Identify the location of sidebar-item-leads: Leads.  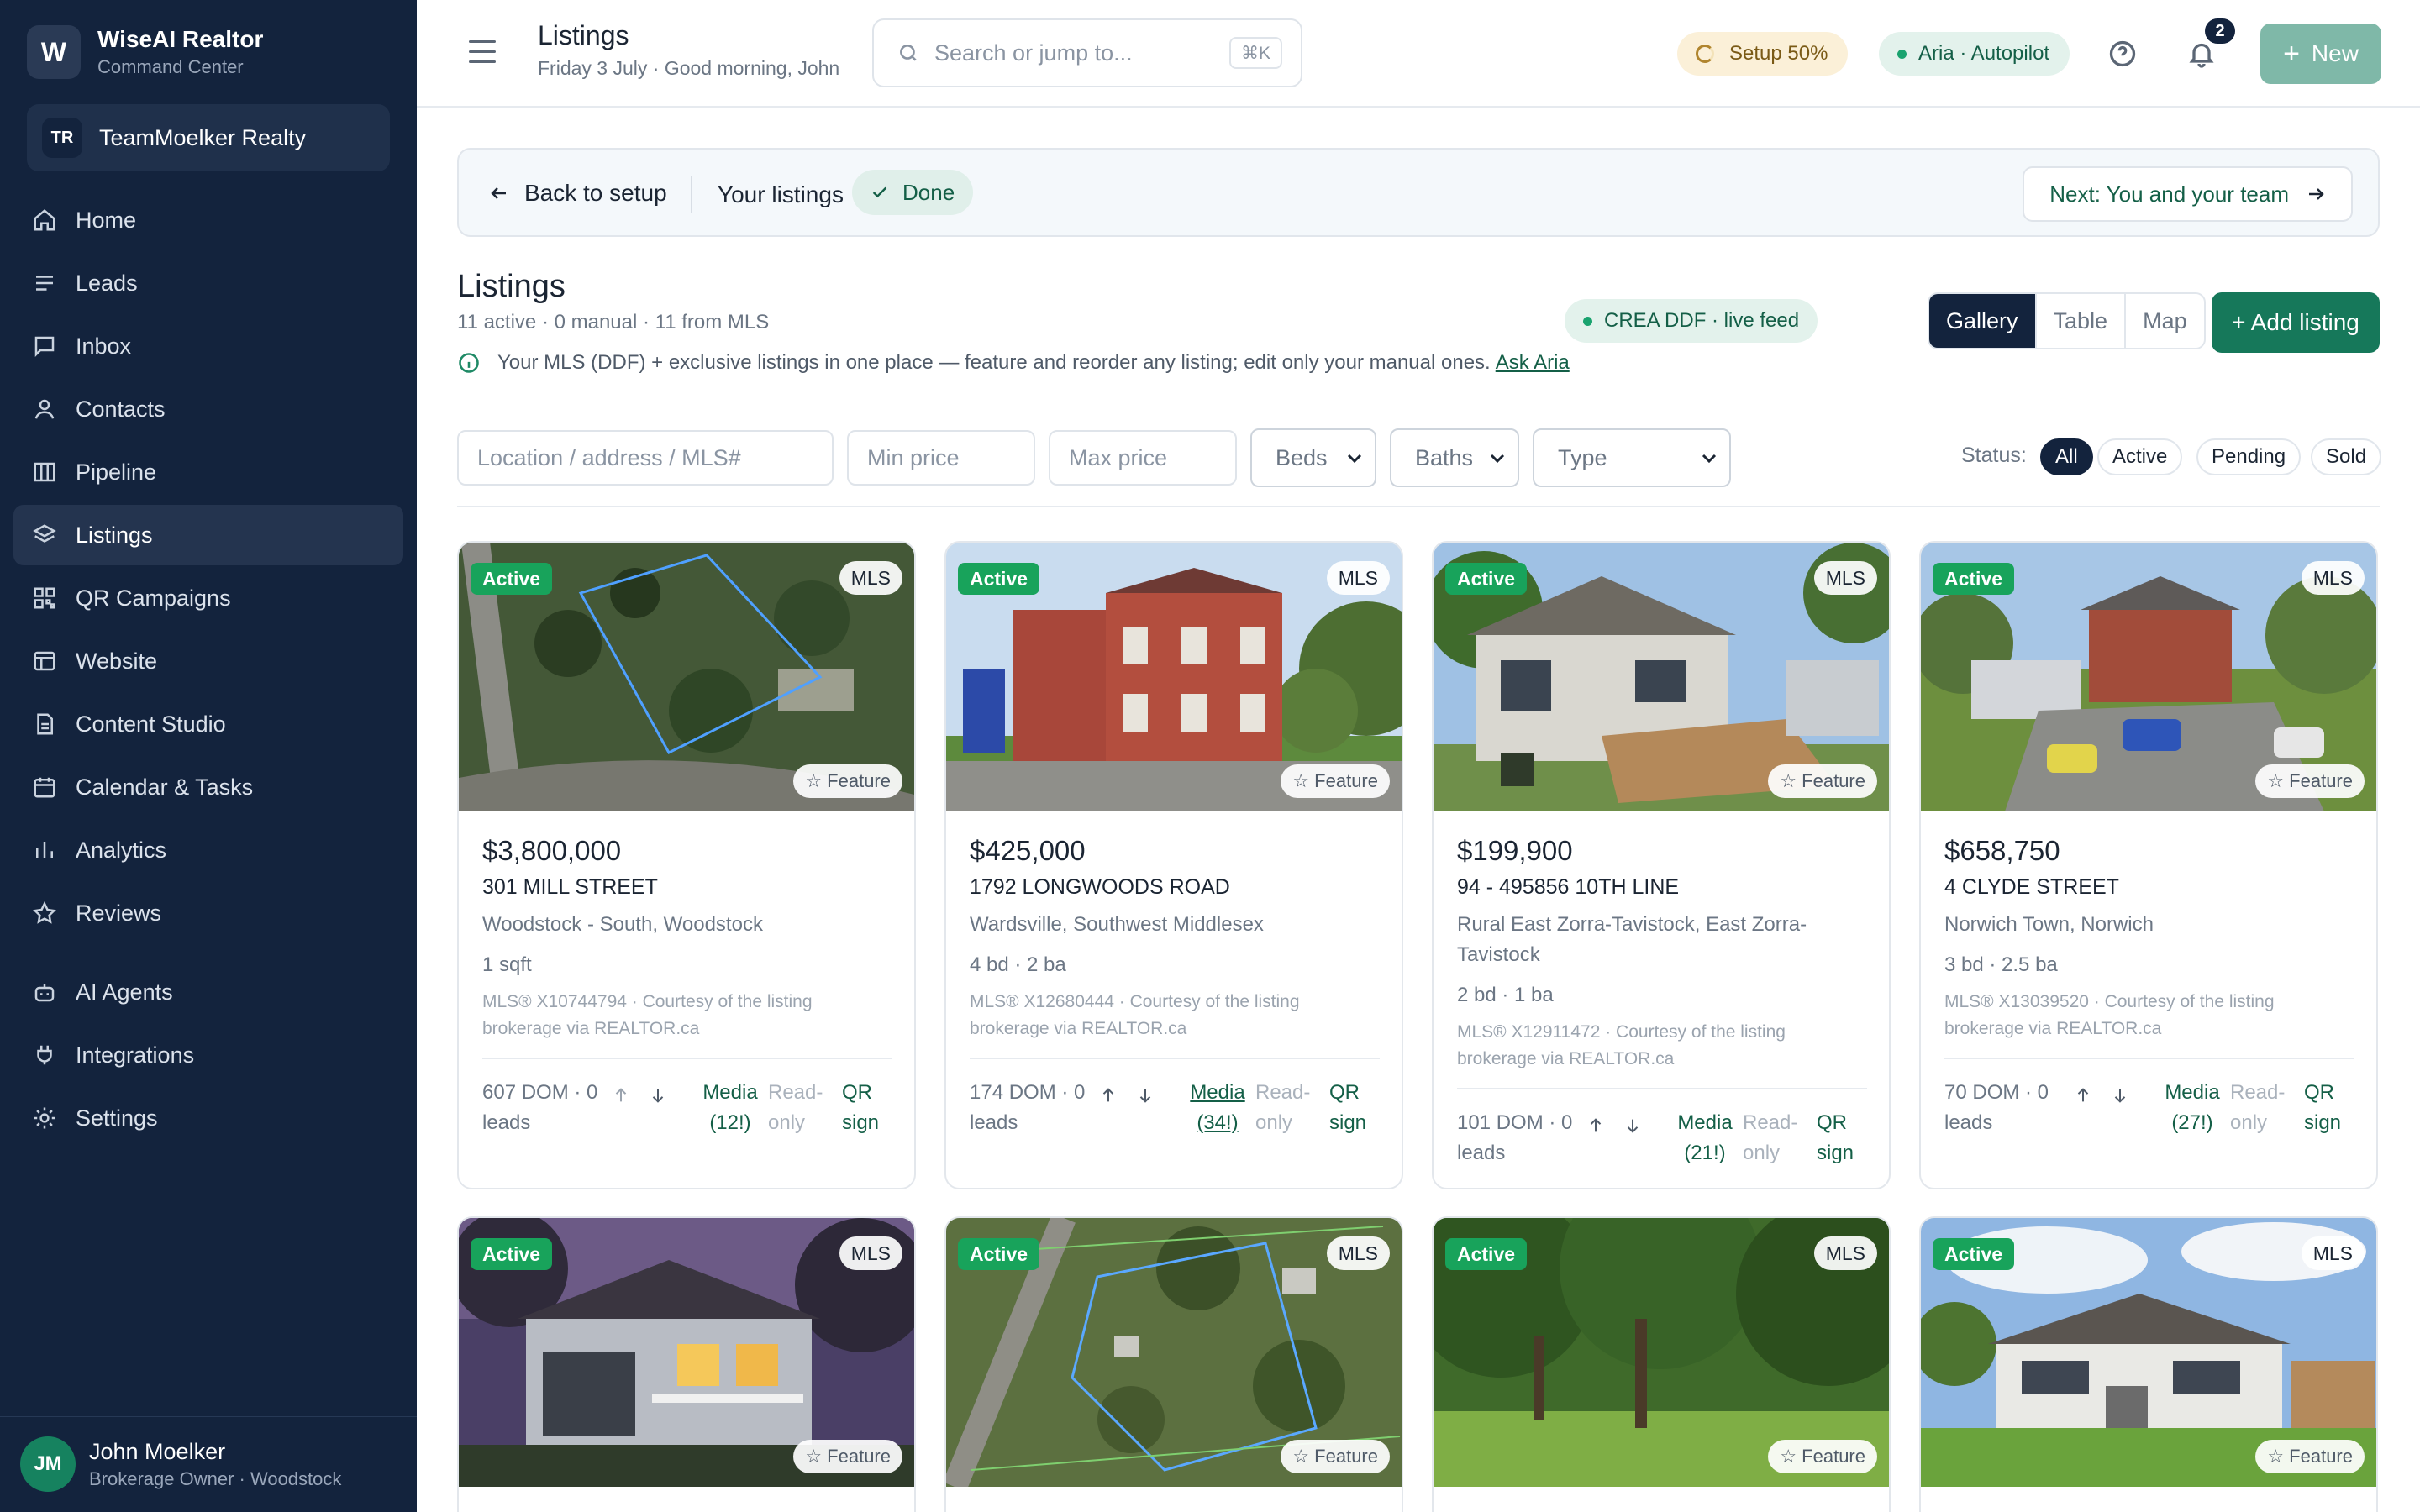
(208, 283).